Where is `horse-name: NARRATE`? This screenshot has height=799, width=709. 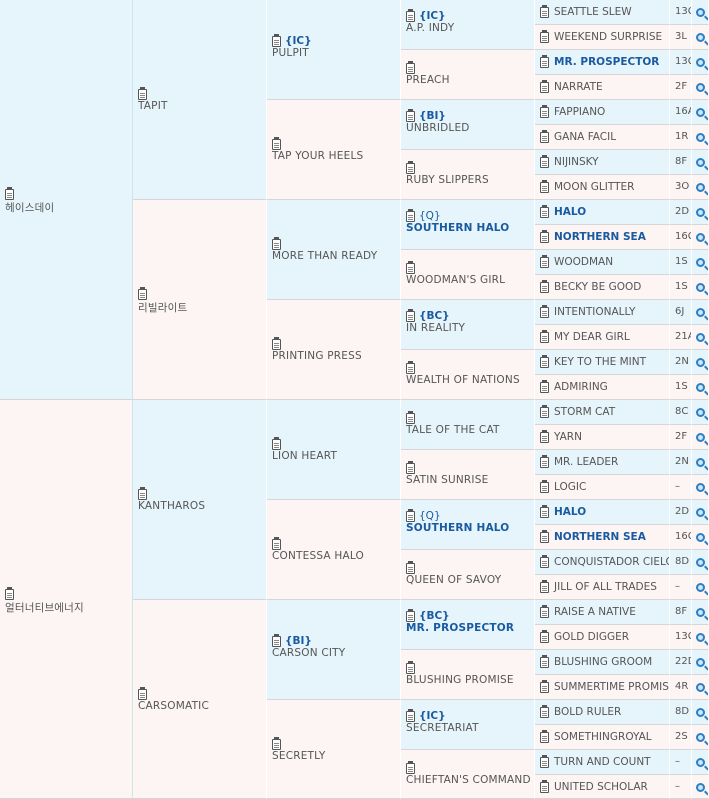 horse-name: NARRATE is located at coordinates (578, 87).